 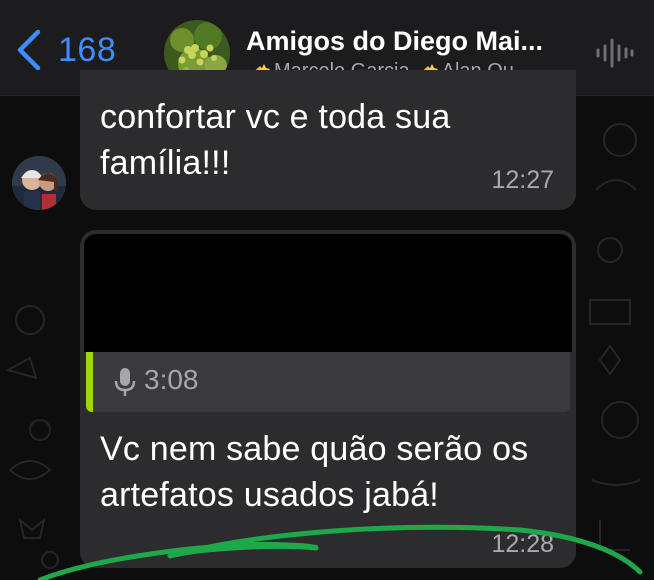 What do you see at coordinates (87, 49) in the screenshot?
I see `unread-count: 168` at bounding box center [87, 49].